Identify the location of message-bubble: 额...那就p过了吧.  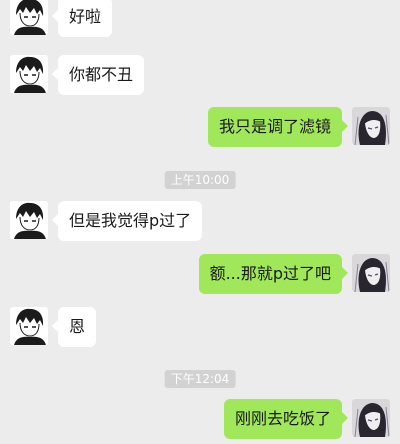
(273, 274).